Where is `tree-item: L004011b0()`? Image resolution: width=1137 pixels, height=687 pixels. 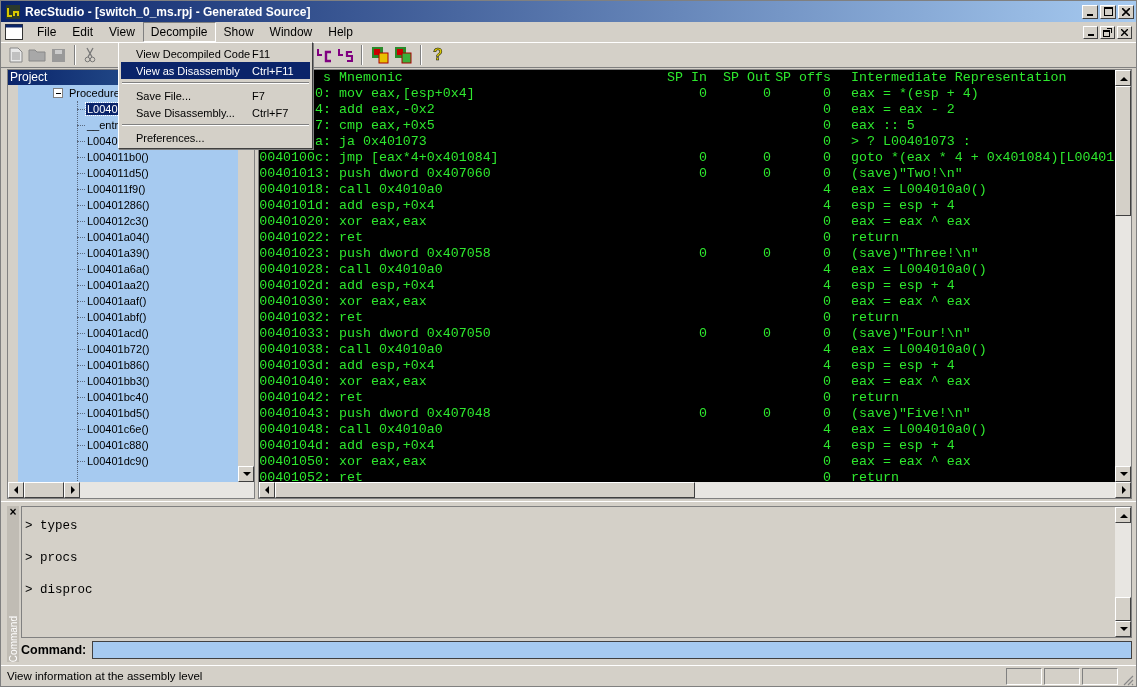 tree-item: L004011b0() is located at coordinates (118, 157).